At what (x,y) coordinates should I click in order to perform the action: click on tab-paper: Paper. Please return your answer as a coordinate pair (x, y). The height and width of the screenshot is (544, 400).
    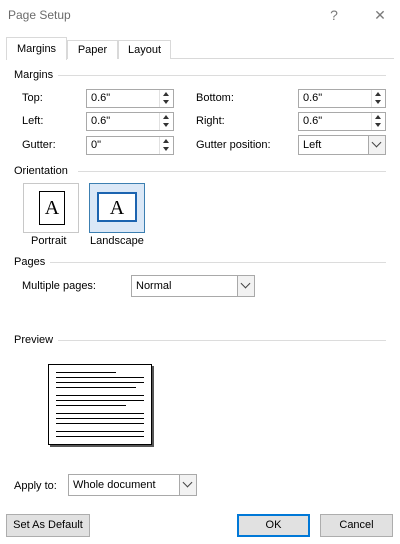
    Looking at the image, I should click on (92, 49).